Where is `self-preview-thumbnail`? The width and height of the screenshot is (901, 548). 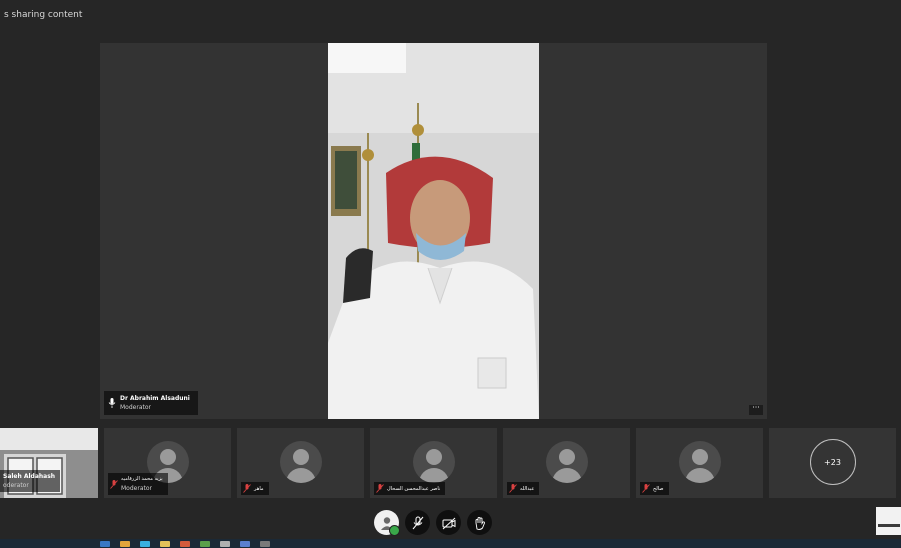
self-preview-thumbnail is located at coordinates (888, 521).